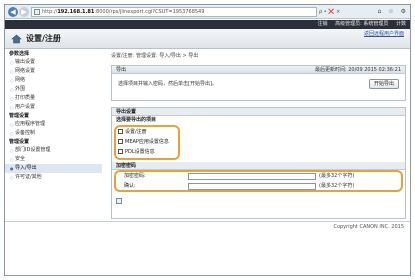 This screenshot has width=415, height=280. Describe the element at coordinates (53, 89) in the screenshot. I see `sidebar-item: 外围` at that location.